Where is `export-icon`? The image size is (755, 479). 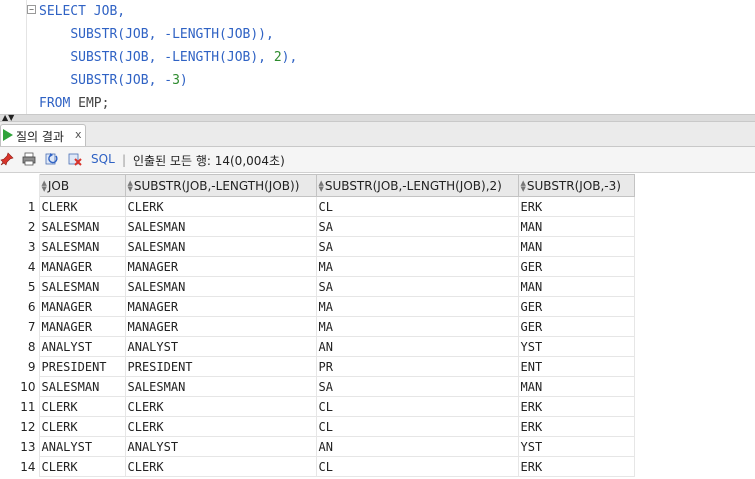 export-icon is located at coordinates (75, 159).